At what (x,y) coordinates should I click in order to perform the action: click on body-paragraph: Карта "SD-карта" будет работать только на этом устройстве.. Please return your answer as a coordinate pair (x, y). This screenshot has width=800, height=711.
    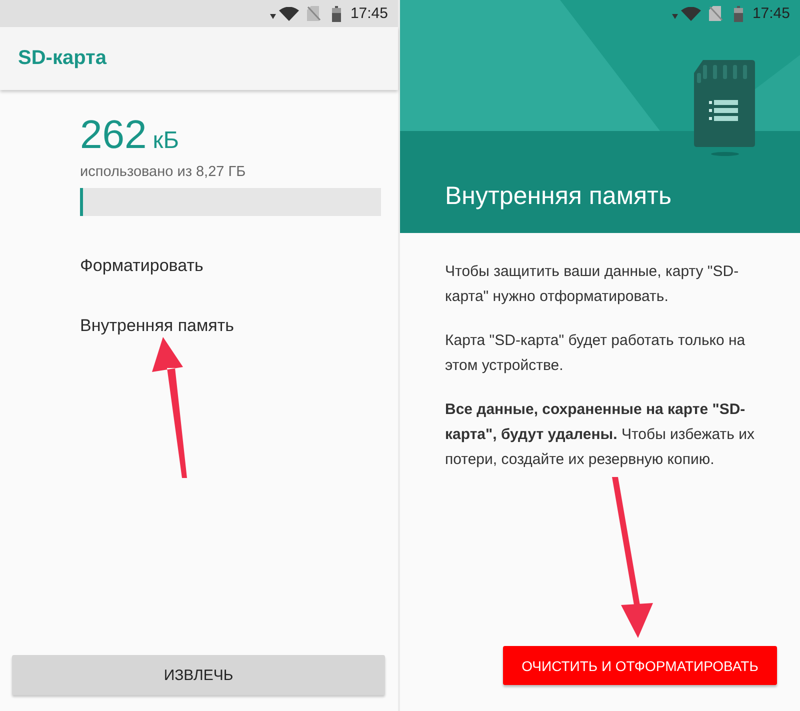
    Looking at the image, I should click on (595, 353).